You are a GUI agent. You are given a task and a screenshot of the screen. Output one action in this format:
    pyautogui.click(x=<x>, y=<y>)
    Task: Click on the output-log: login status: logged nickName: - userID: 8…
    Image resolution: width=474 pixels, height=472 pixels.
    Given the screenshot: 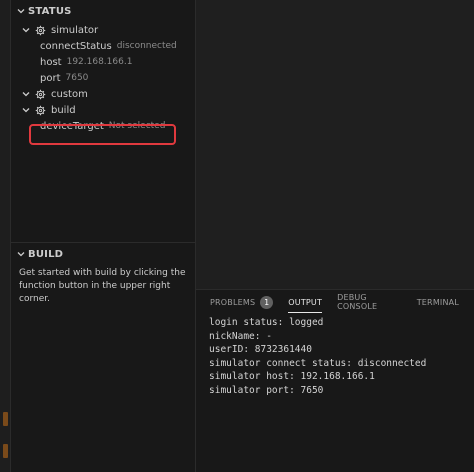 What is the action you would take?
    pyautogui.click(x=335, y=356)
    